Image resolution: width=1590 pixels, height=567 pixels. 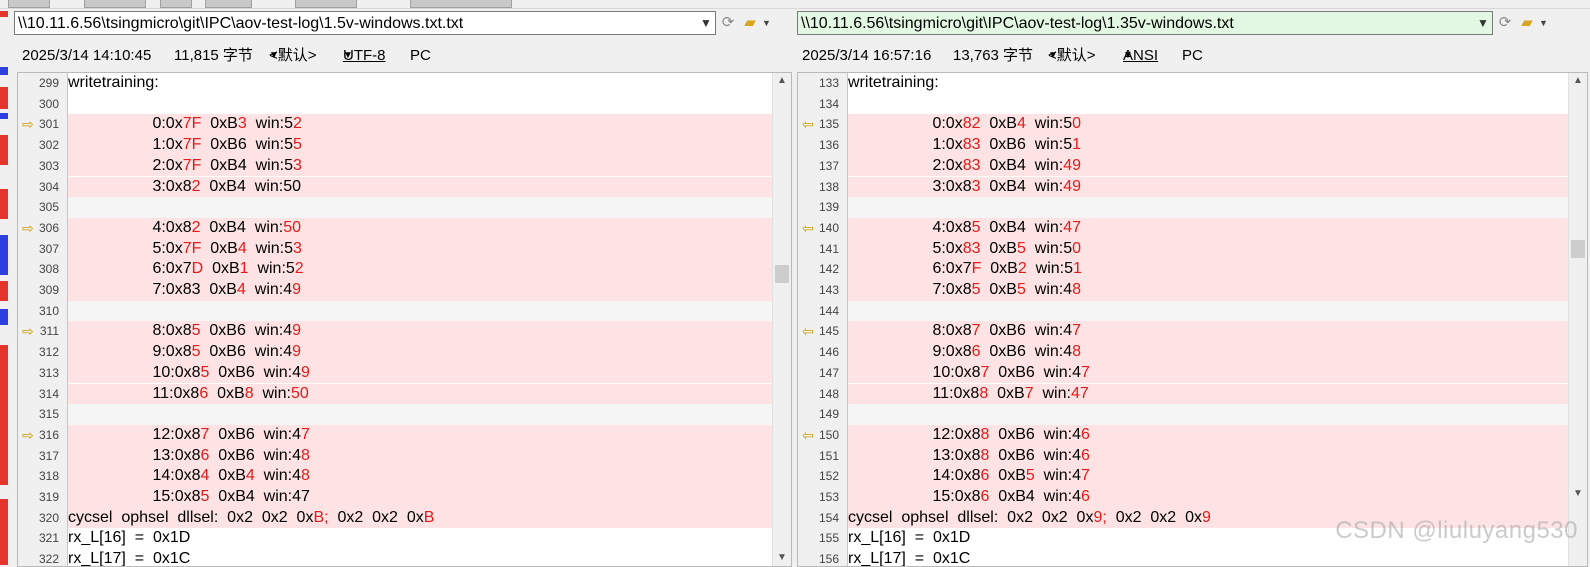 What do you see at coordinates (395, 166) in the screenshot?
I see `code-line: 303 2:0x7F 0xB4 win:53` at bounding box center [395, 166].